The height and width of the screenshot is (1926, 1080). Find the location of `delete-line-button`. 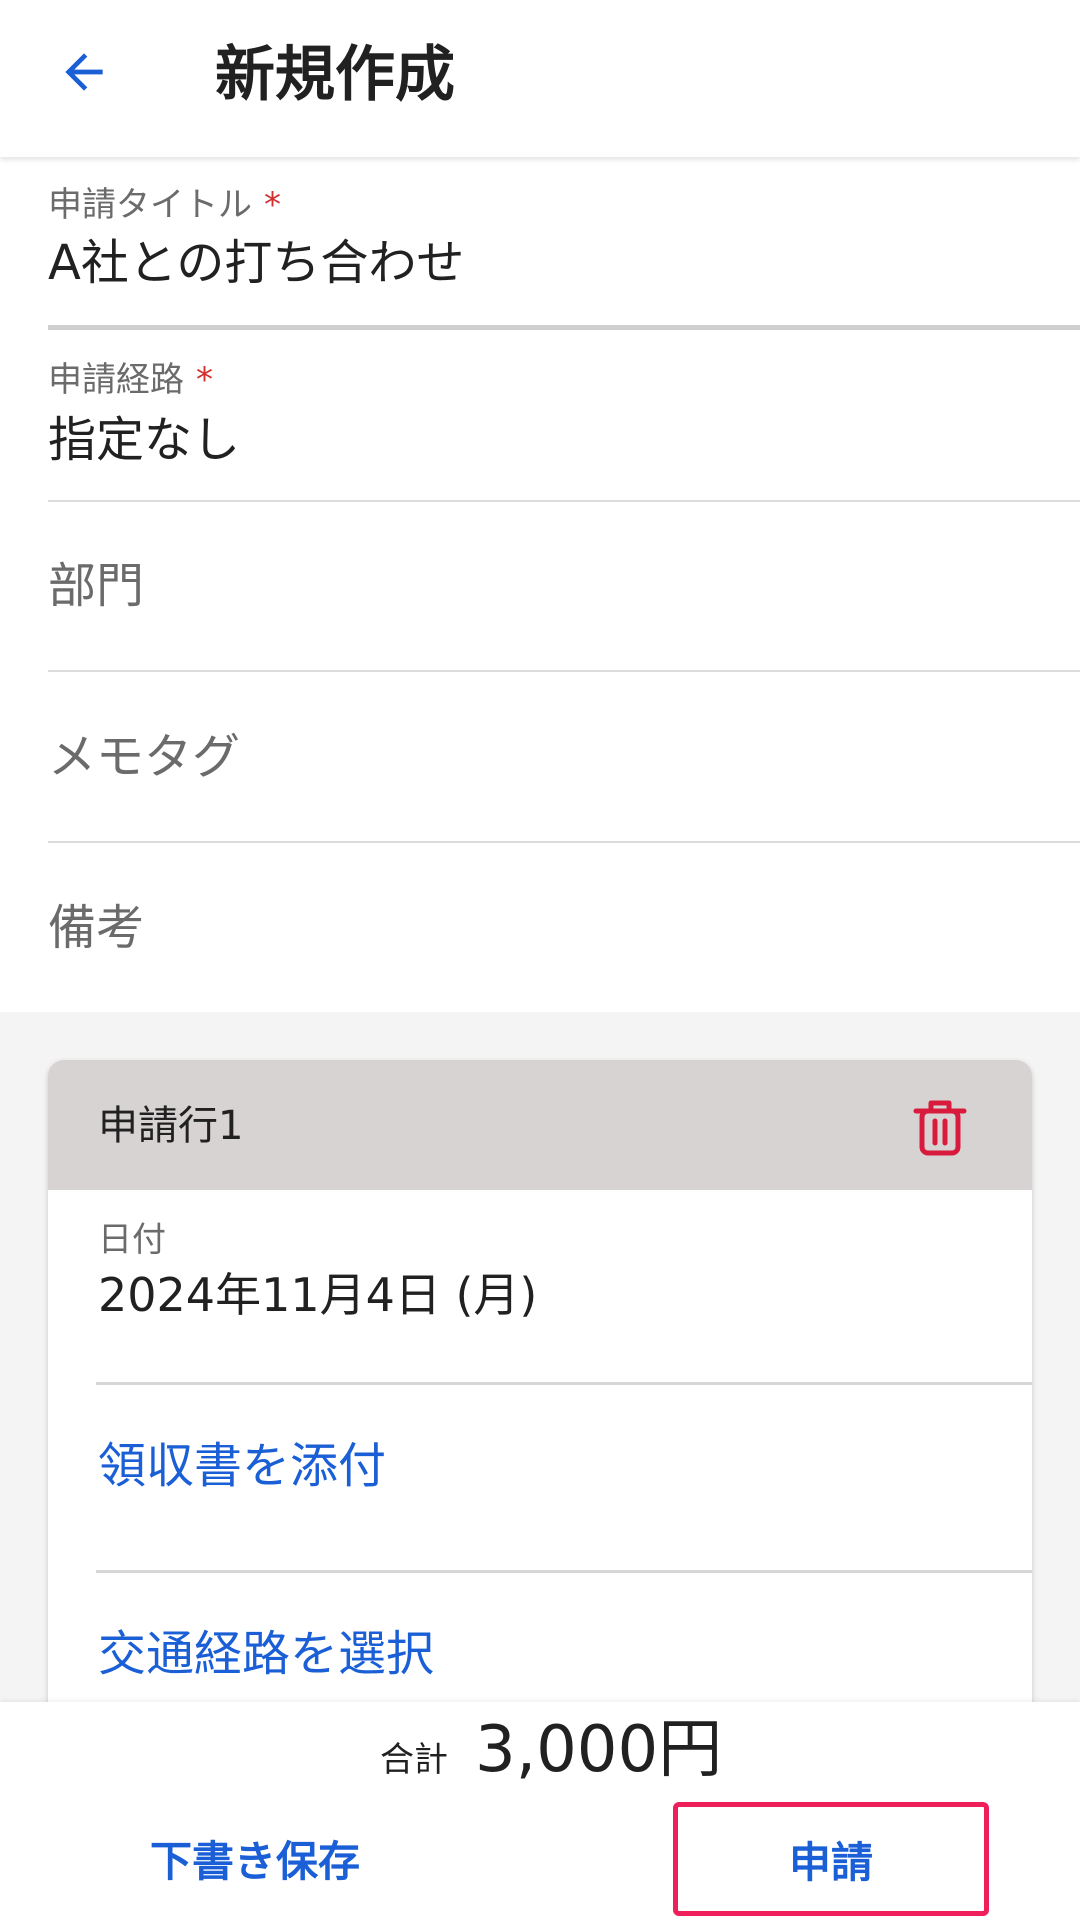

delete-line-button is located at coordinates (940, 1127).